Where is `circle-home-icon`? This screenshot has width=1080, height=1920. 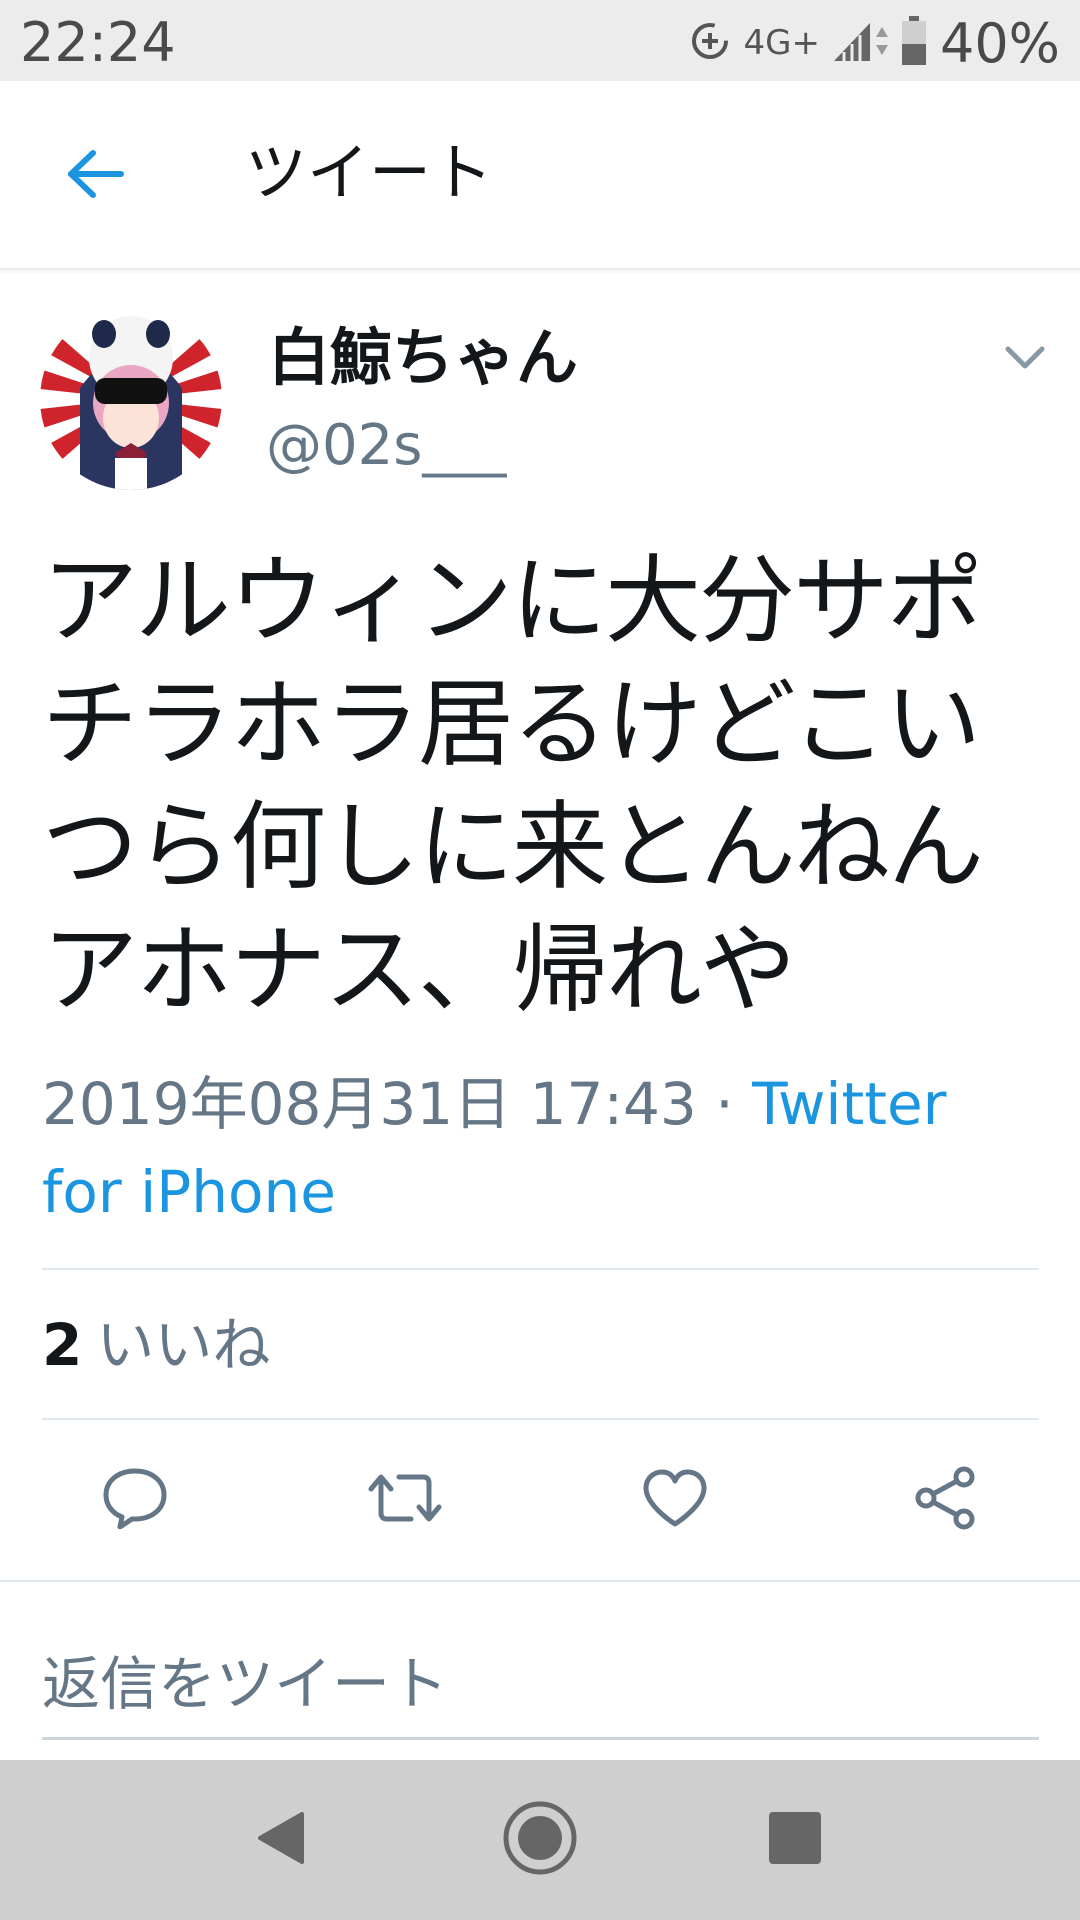
circle-home-icon is located at coordinates (540, 1840).